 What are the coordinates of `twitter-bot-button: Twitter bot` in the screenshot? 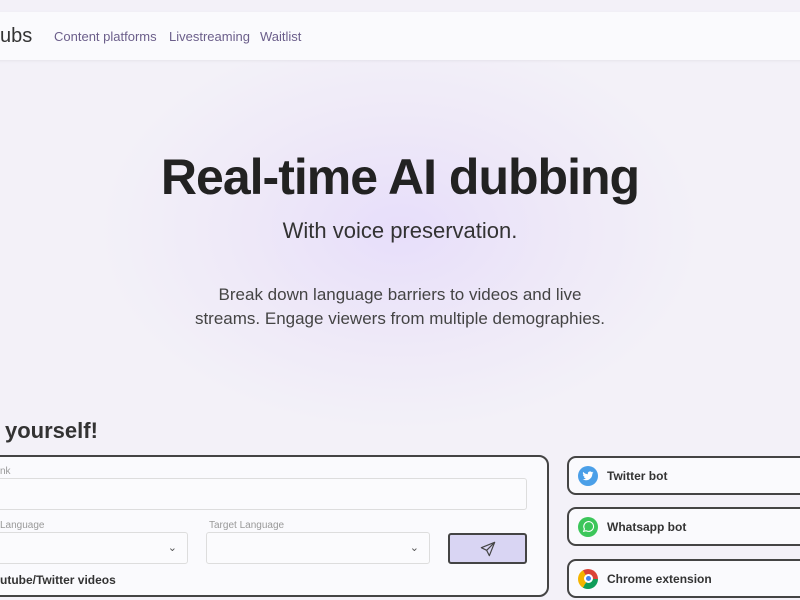 It's located at (683, 475).